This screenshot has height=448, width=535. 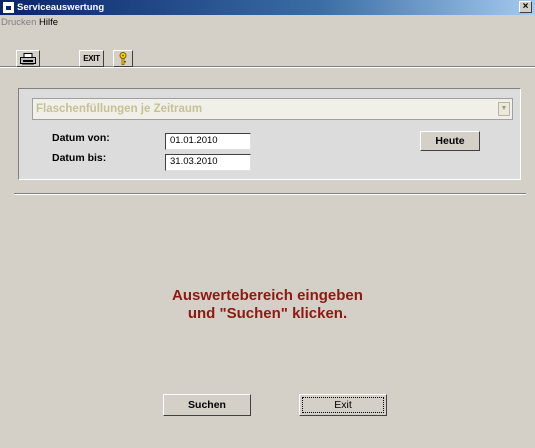 What do you see at coordinates (343, 405) in the screenshot?
I see `exit-button: Exit` at bounding box center [343, 405].